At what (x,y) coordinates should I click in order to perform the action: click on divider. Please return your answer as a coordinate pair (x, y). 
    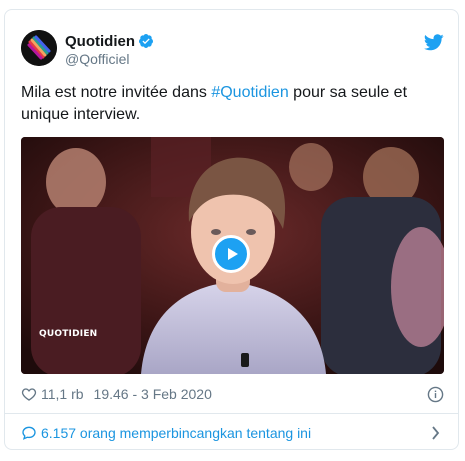
    Looking at the image, I should click on (231, 413).